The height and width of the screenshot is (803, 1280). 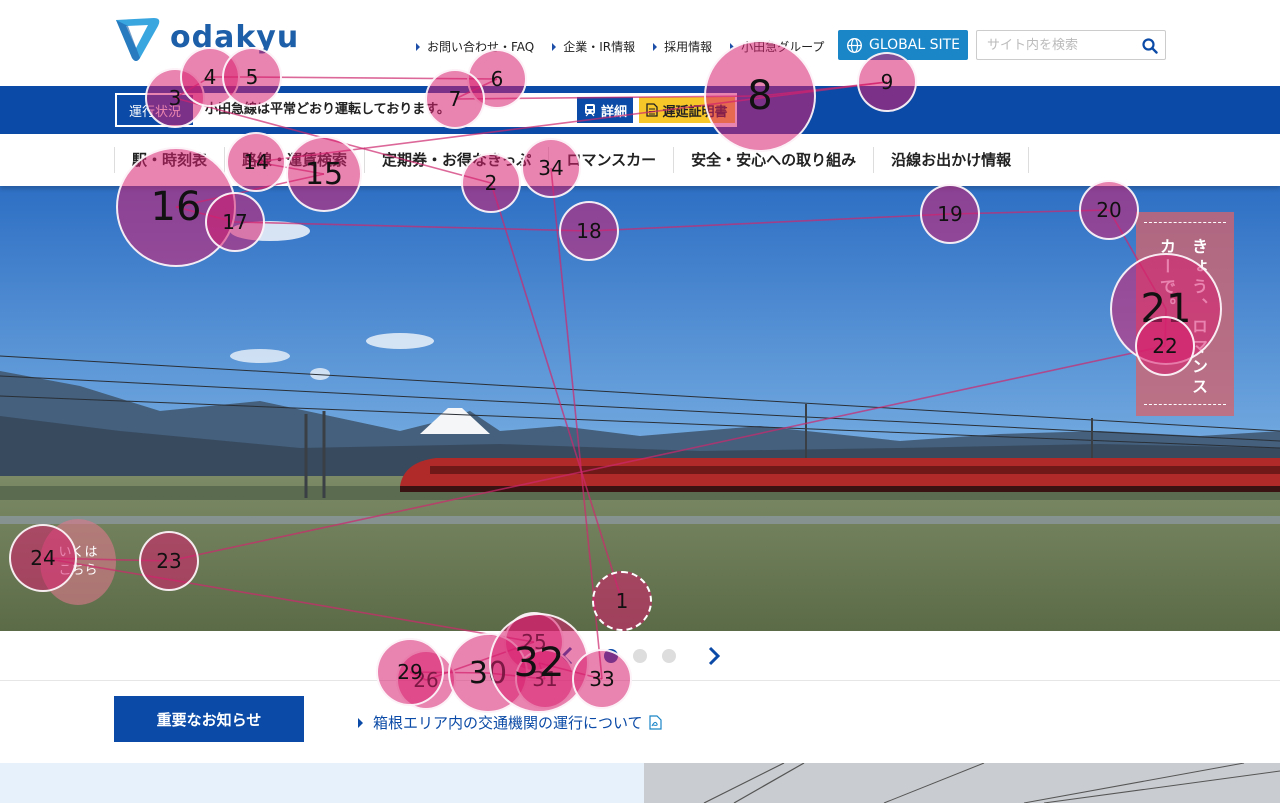 I want to click on delay-certificate-button: 遅延証明書, so click(x=687, y=110).